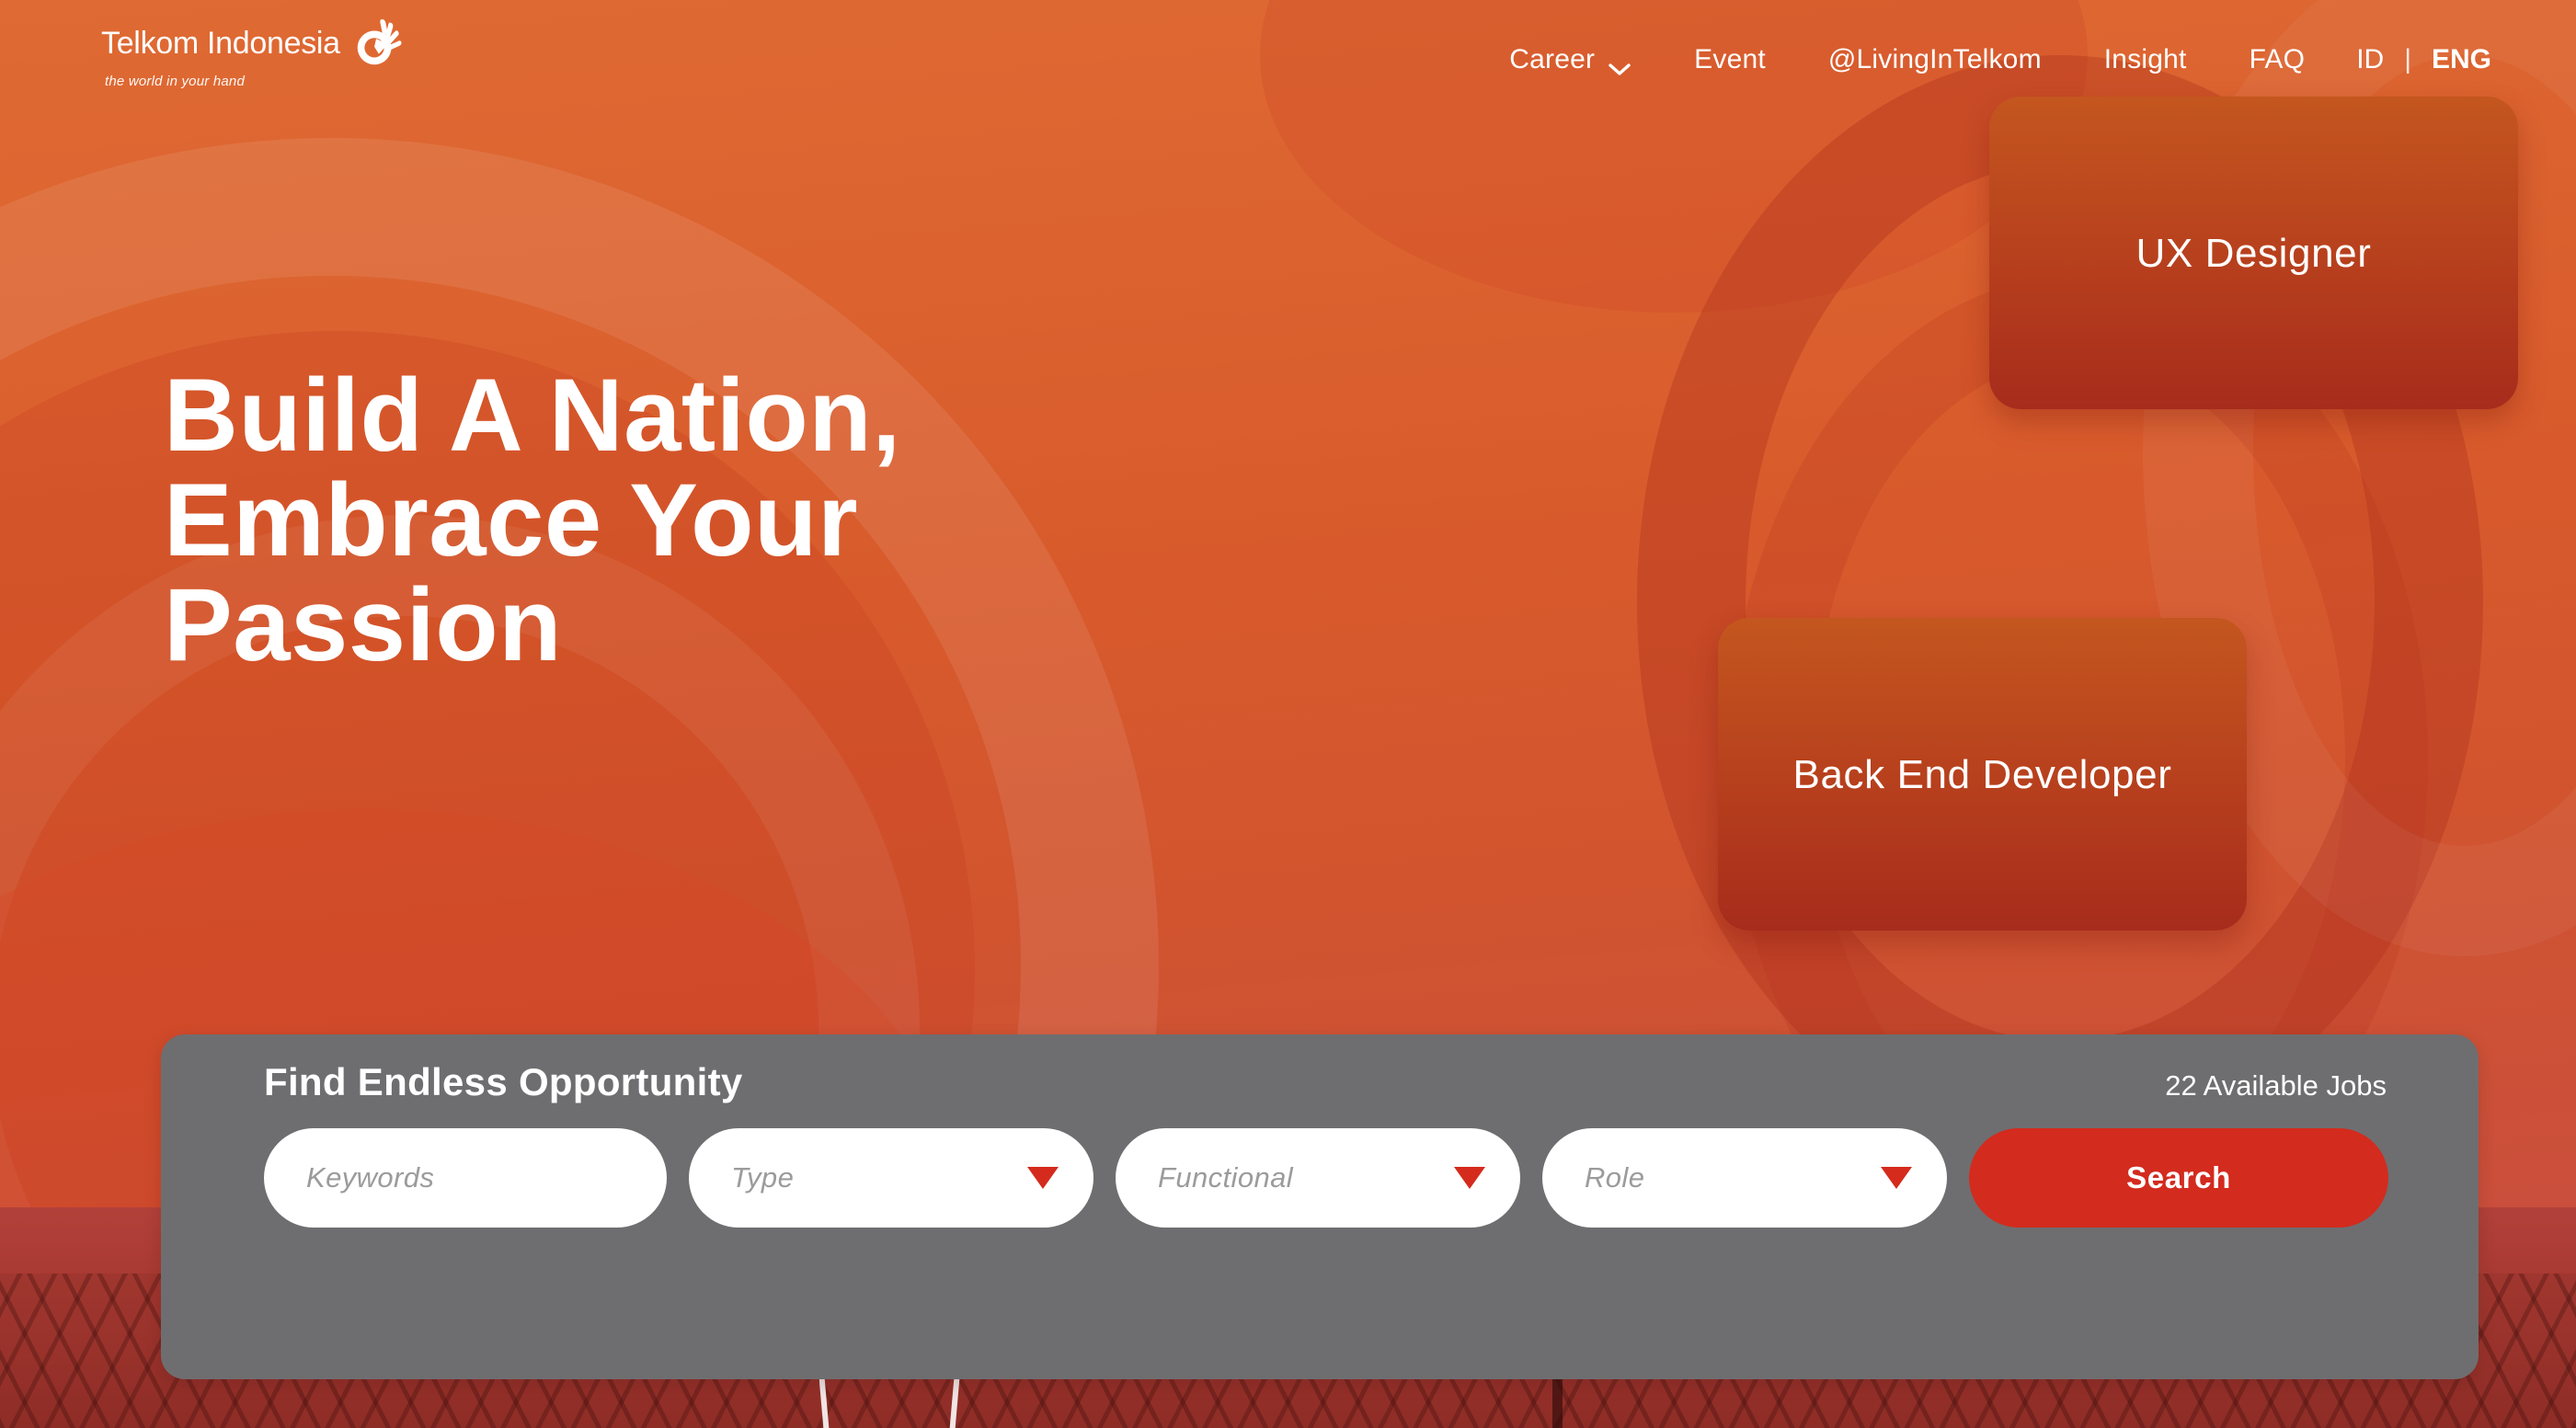 The width and height of the screenshot is (2576, 1428). I want to click on language-option-eng: ENG, so click(2461, 59).